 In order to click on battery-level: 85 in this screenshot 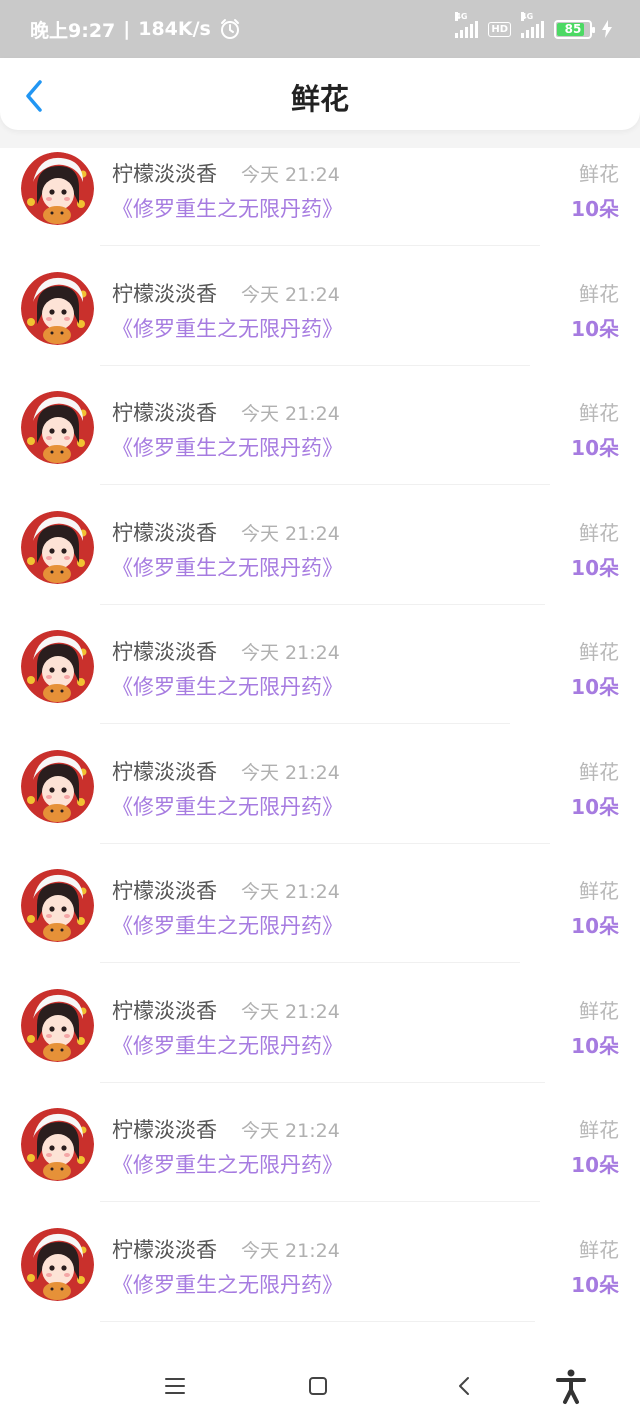, I will do `click(573, 29)`.